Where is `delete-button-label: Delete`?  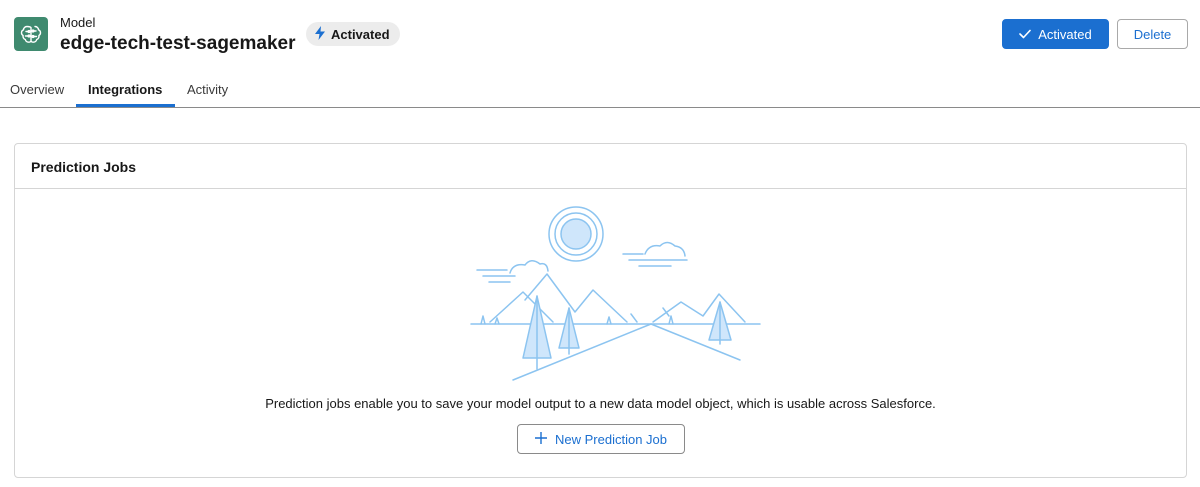 delete-button-label: Delete is located at coordinates (1152, 34).